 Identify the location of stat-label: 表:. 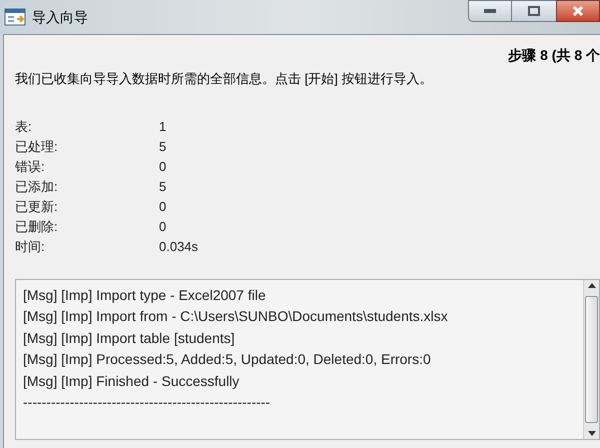
(24, 127).